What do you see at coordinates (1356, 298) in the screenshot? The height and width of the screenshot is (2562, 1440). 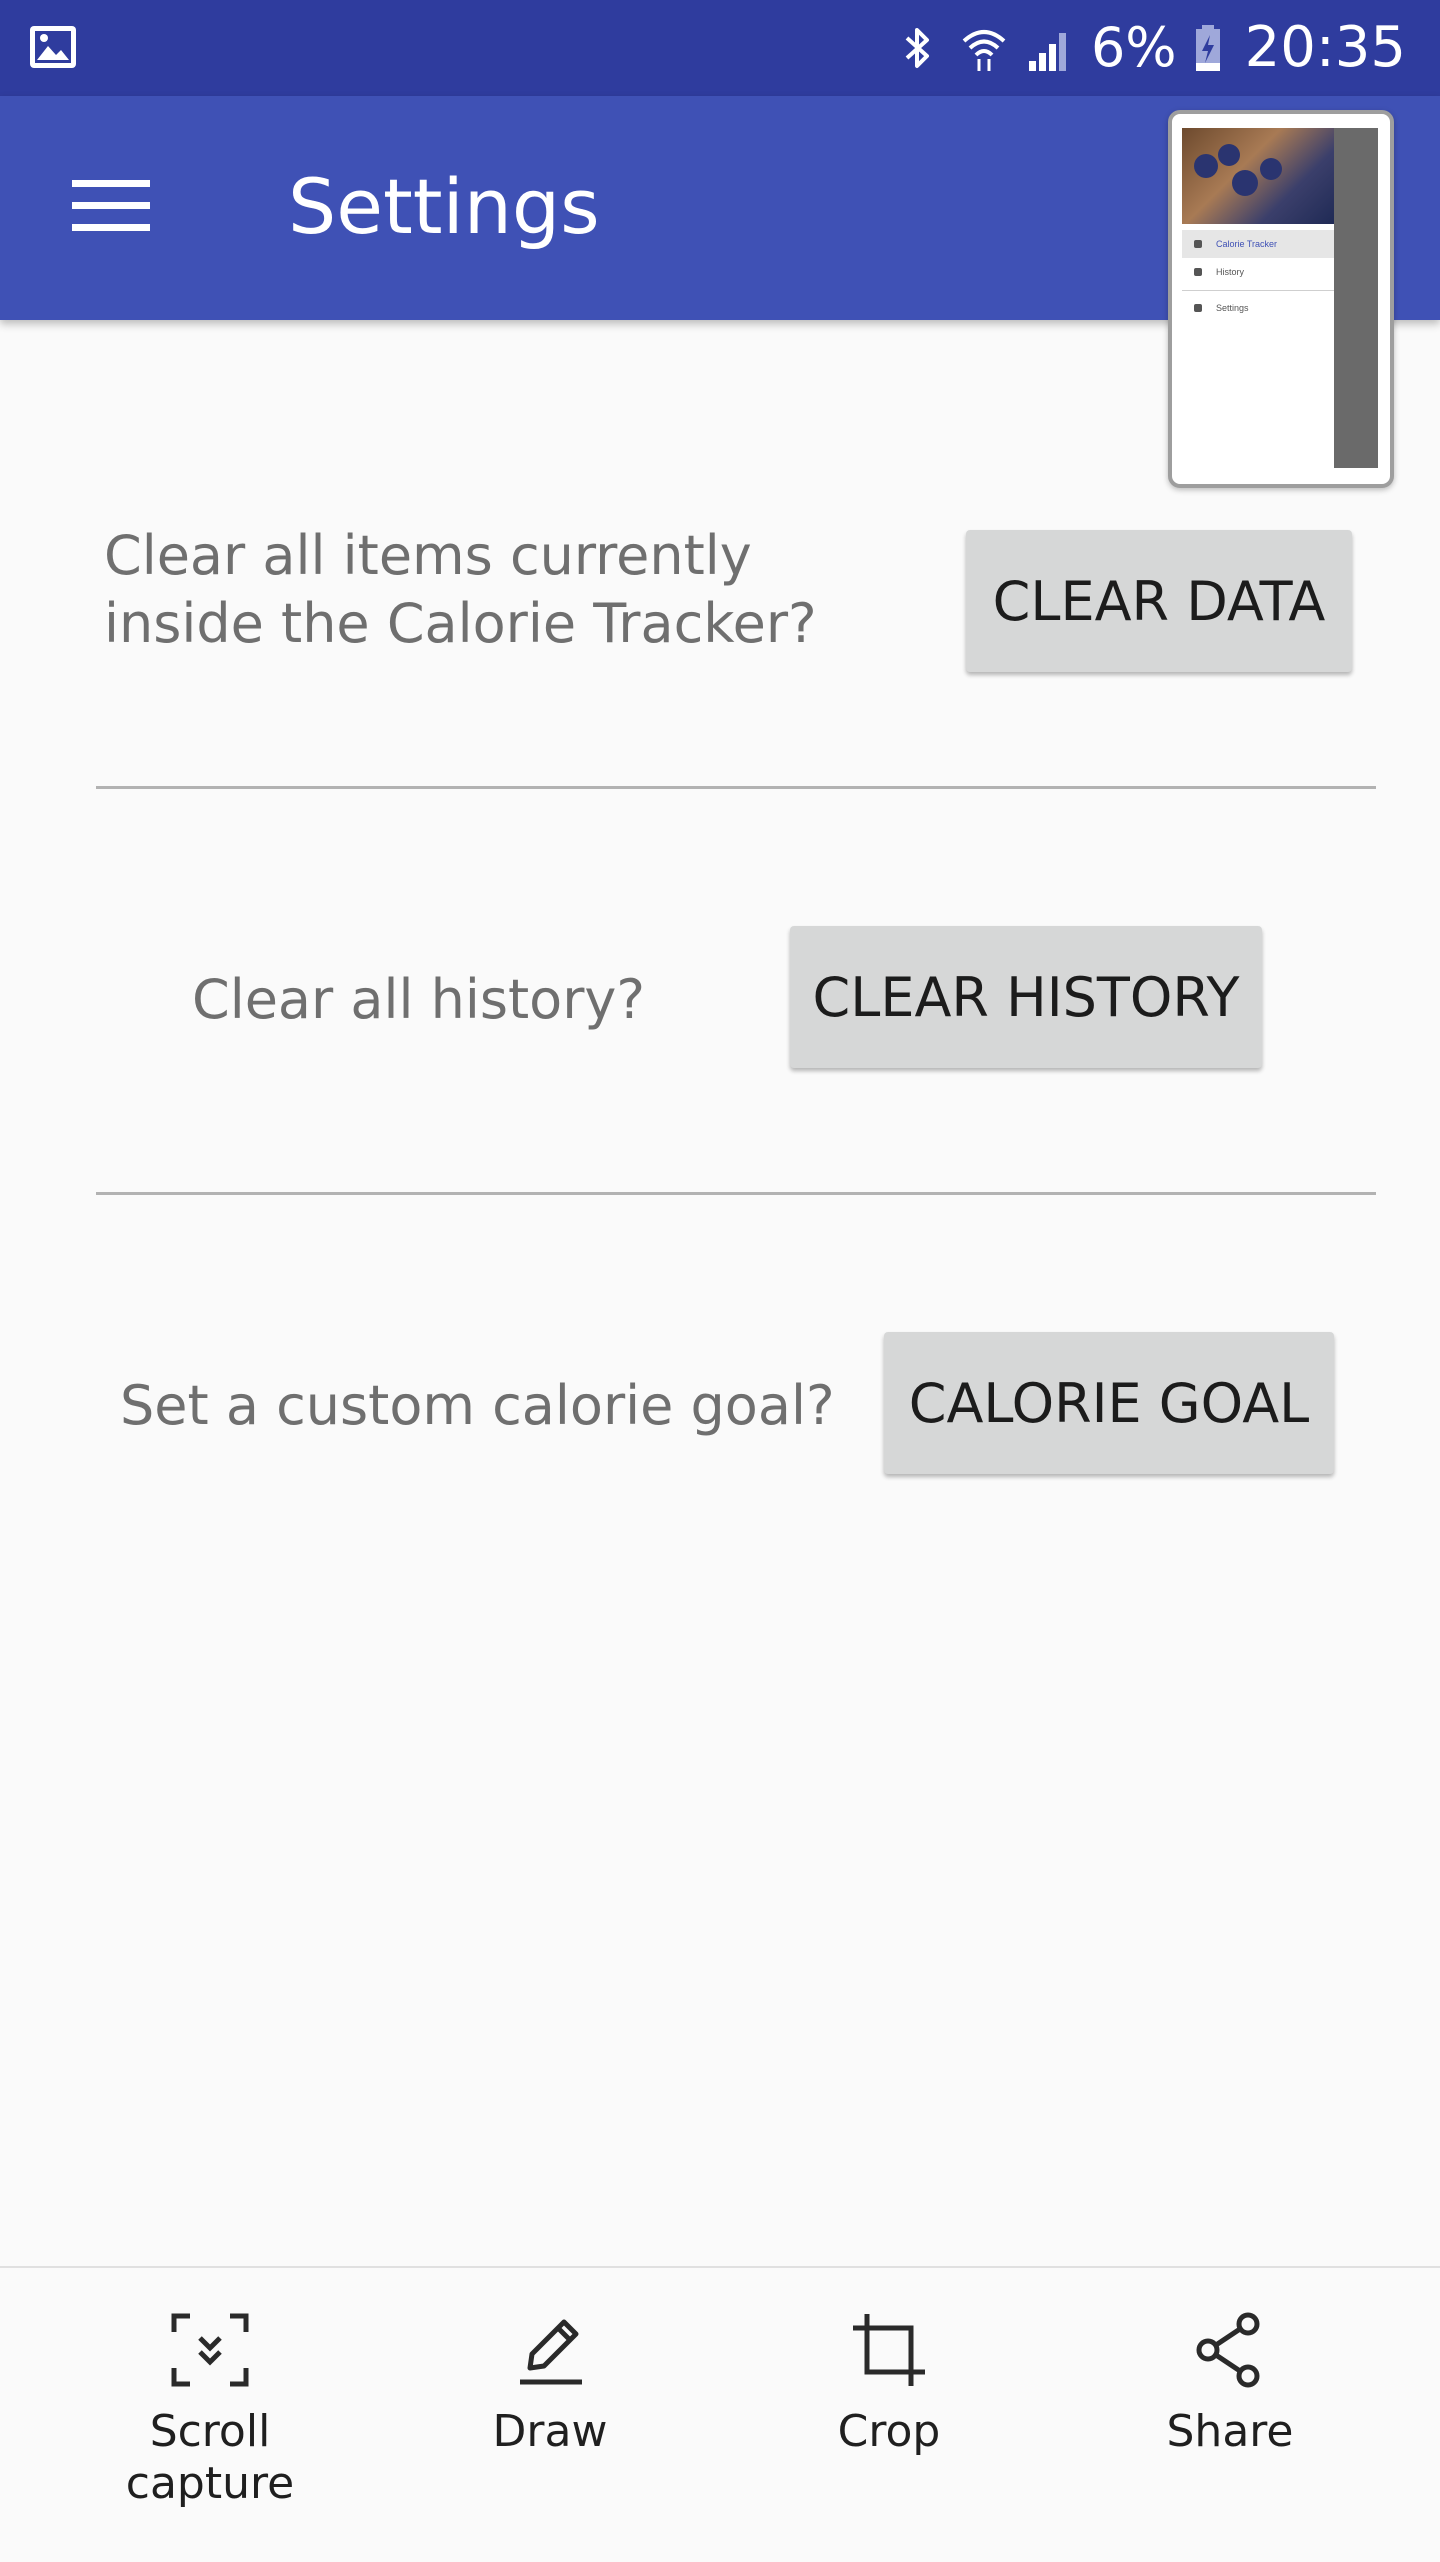 I see `drawer-scrim` at bounding box center [1356, 298].